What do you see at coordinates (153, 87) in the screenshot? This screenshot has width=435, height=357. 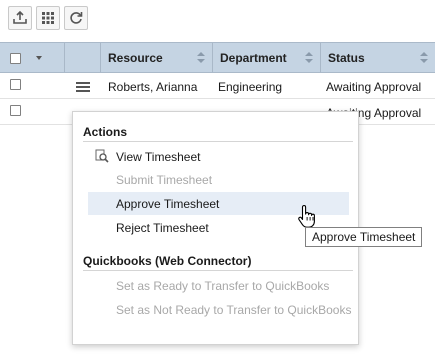 I see `cell-resource: Roberts, Arianna` at bounding box center [153, 87].